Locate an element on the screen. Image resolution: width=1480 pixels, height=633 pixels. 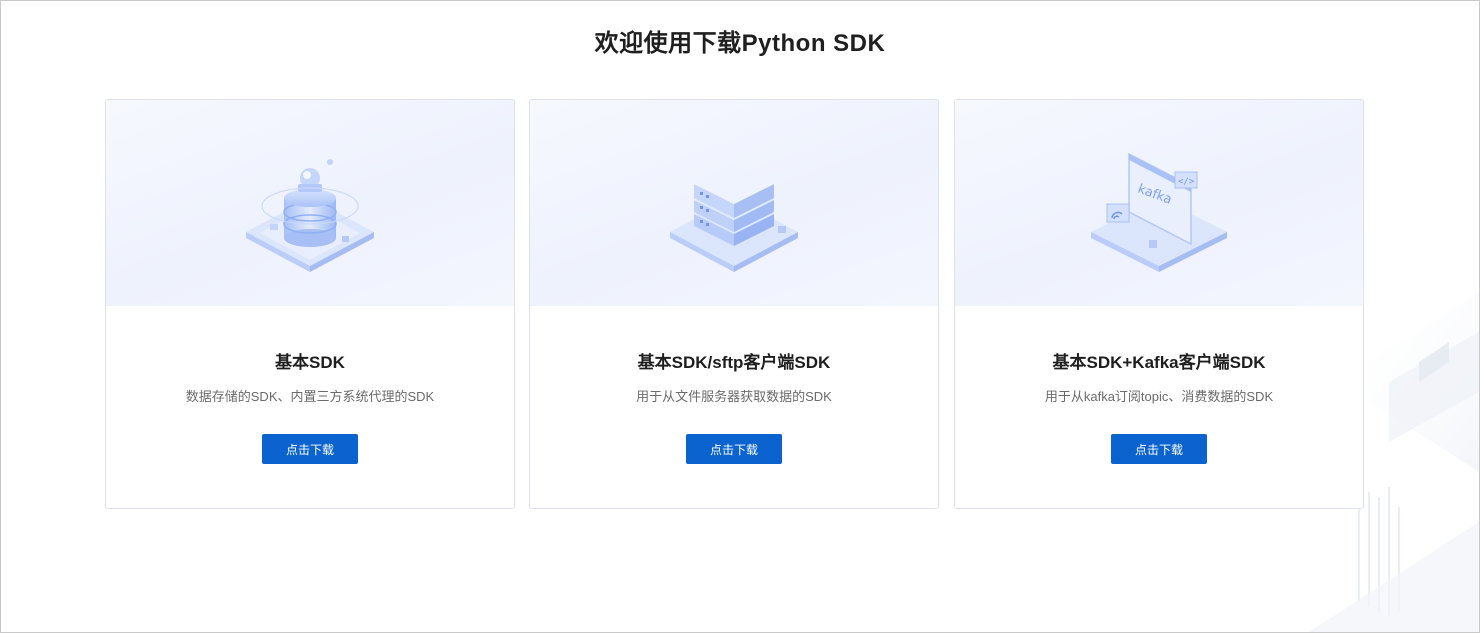
card-title: 基本SDK/sftp客户端SDK is located at coordinates (734, 362).